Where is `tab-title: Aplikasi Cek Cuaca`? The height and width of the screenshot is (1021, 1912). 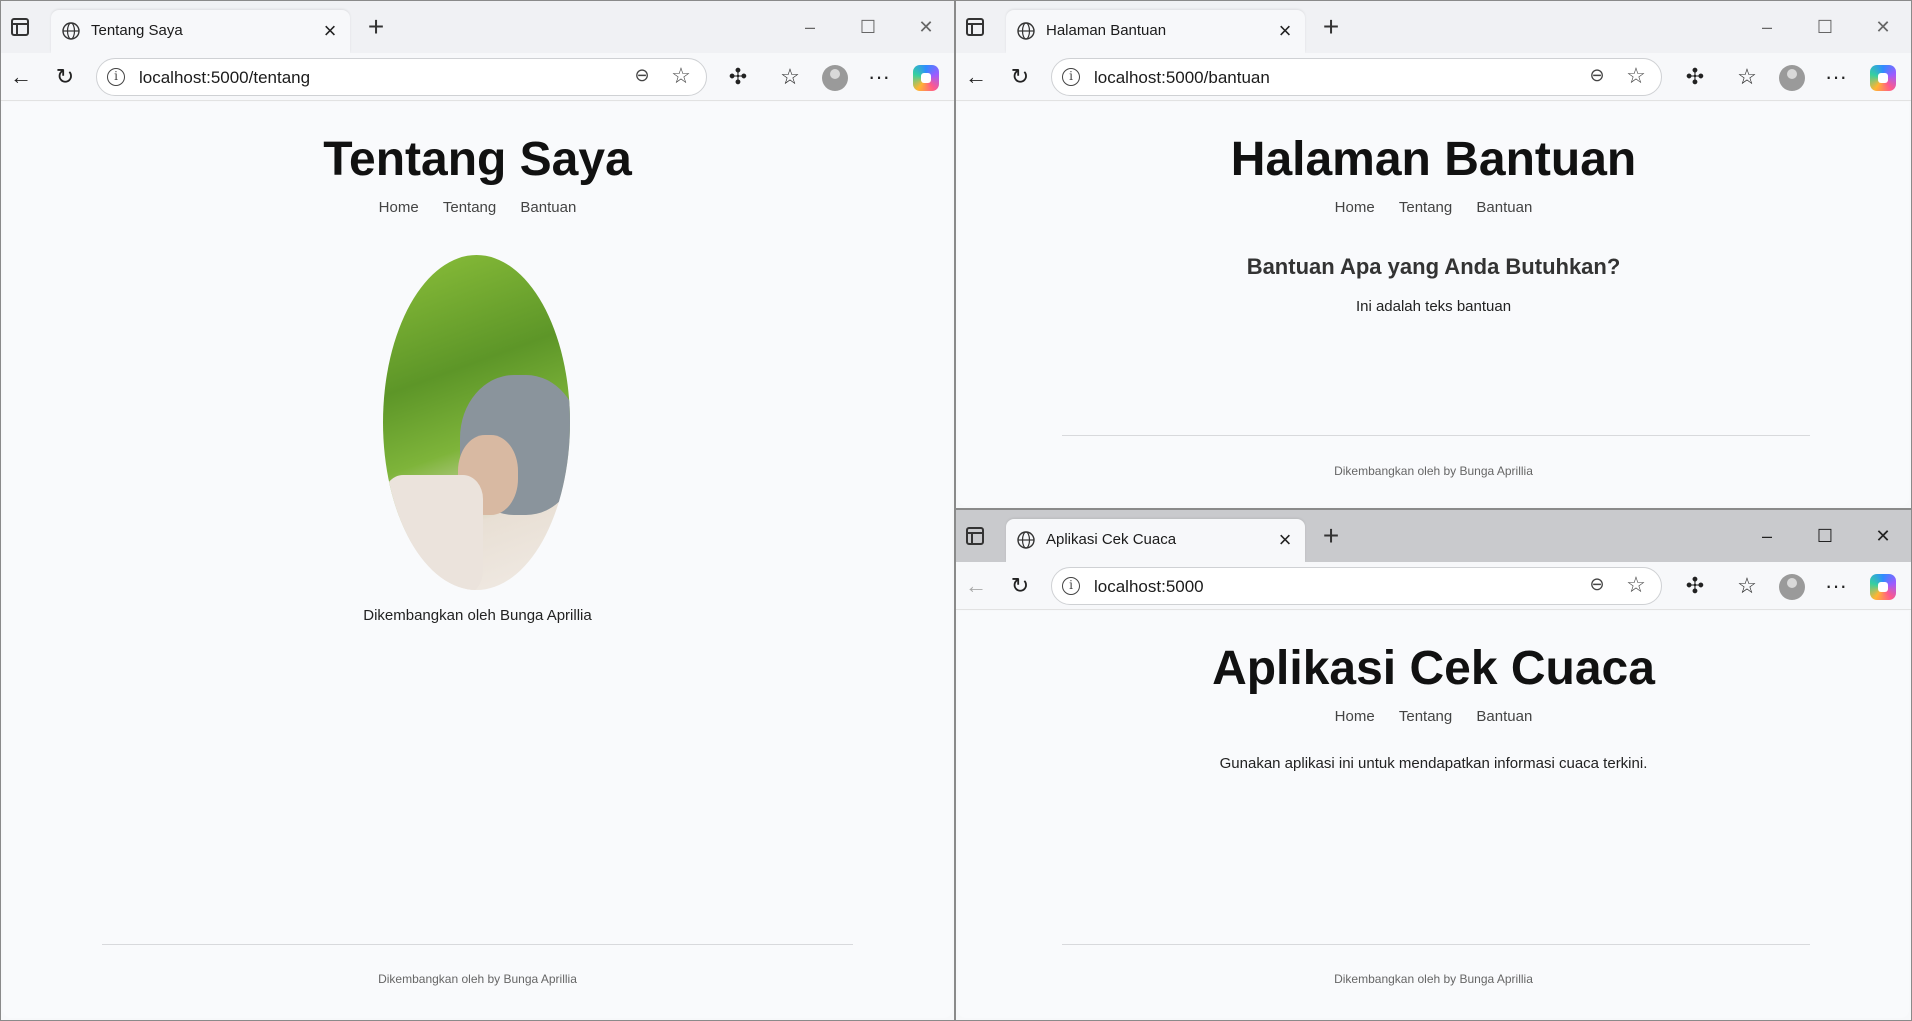
tab-title: Aplikasi Cek Cuaca is located at coordinates (1111, 539).